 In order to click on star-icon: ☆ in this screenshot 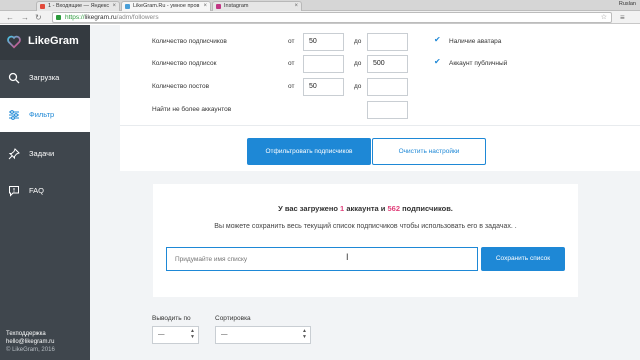, I will do `click(604, 18)`.